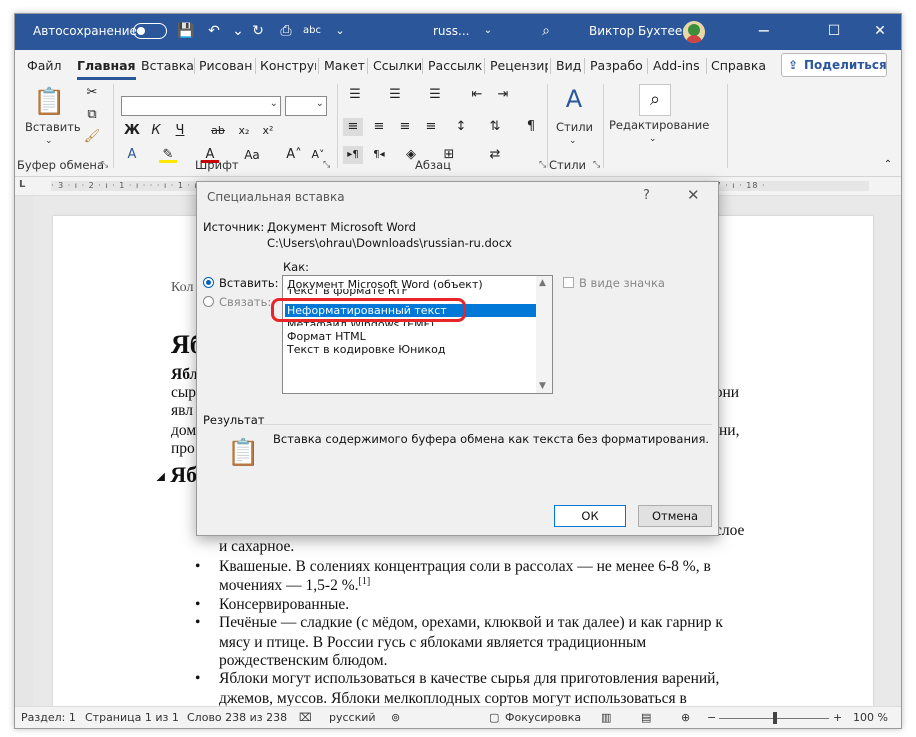 The height and width of the screenshot is (737, 916). I want to click on help-button: ?, so click(646, 195).